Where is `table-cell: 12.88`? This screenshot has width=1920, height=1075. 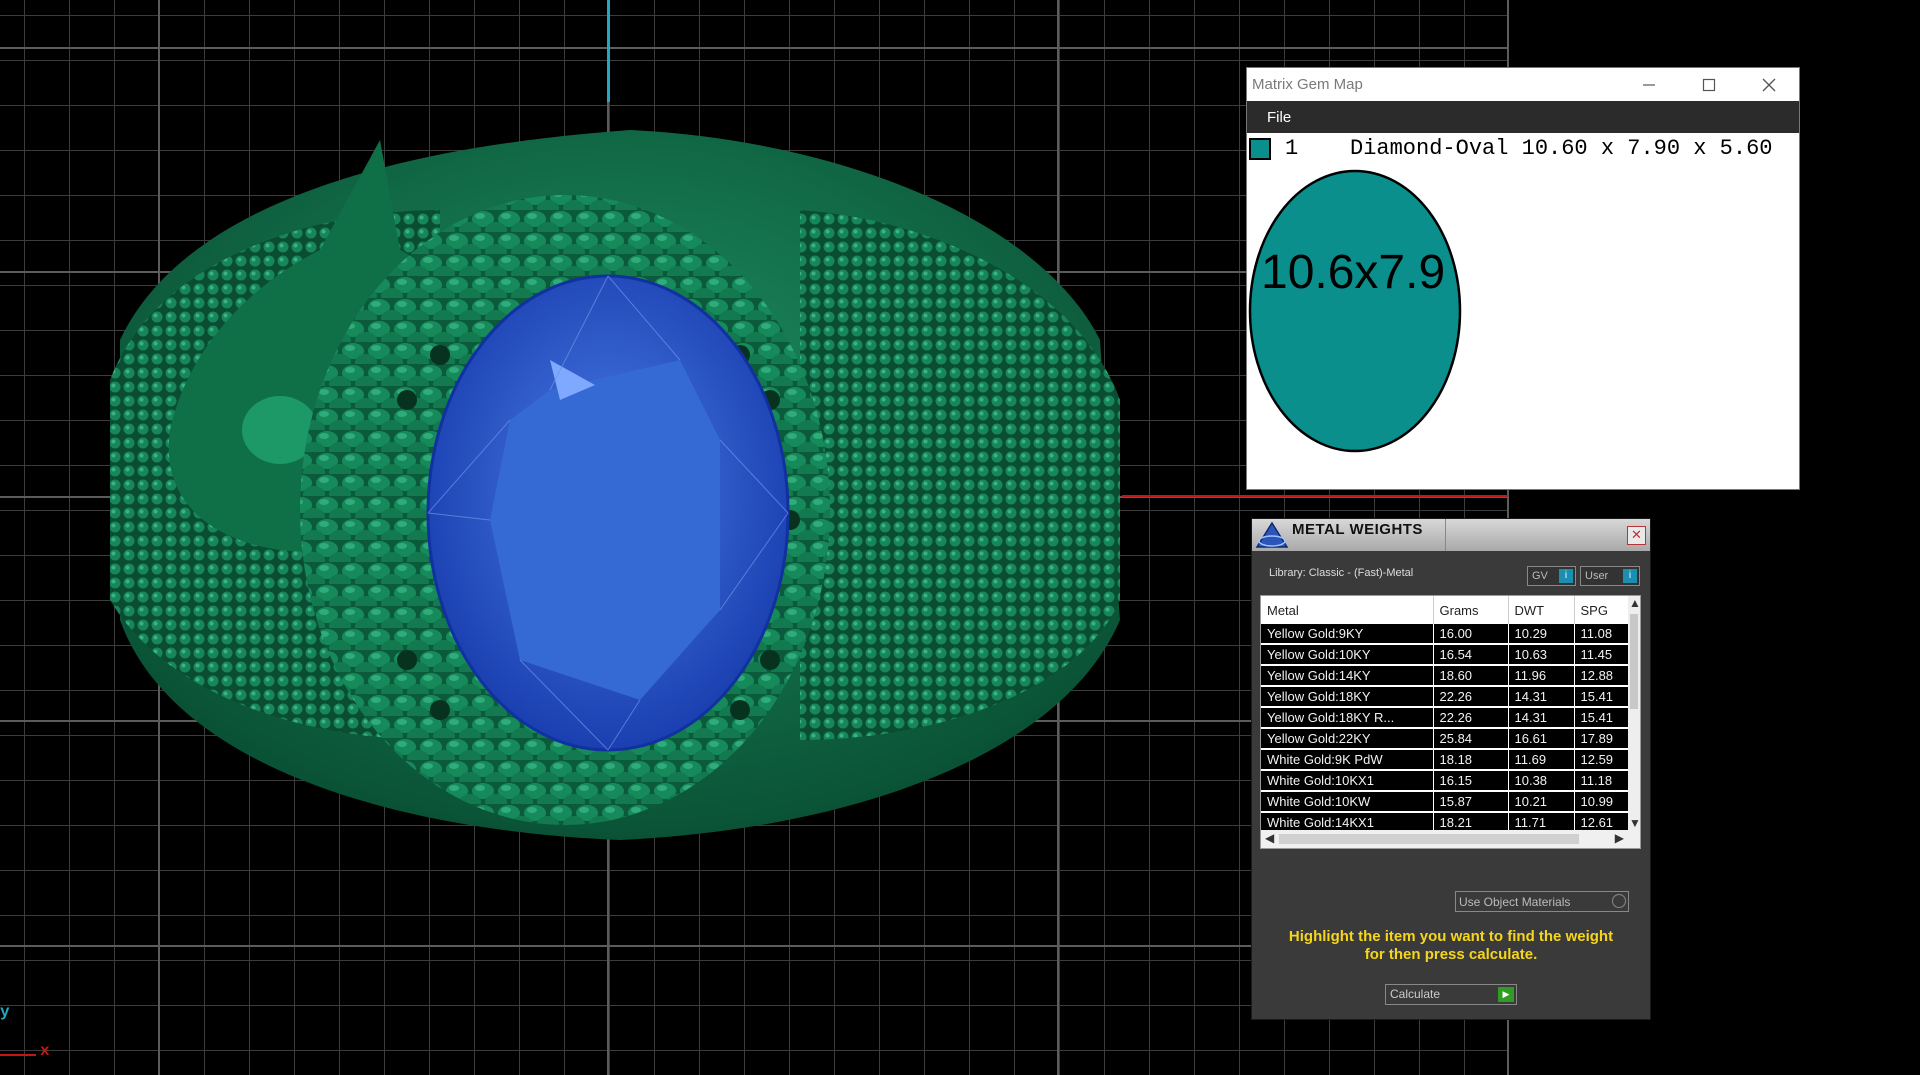 table-cell: 12.88 is located at coordinates (1601, 676).